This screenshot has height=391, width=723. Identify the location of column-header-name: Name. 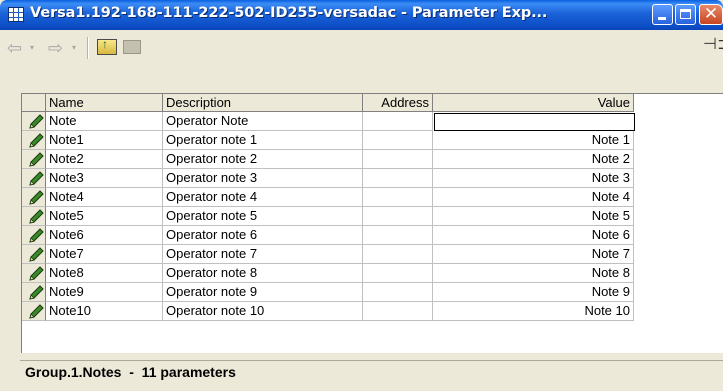
(104, 103).